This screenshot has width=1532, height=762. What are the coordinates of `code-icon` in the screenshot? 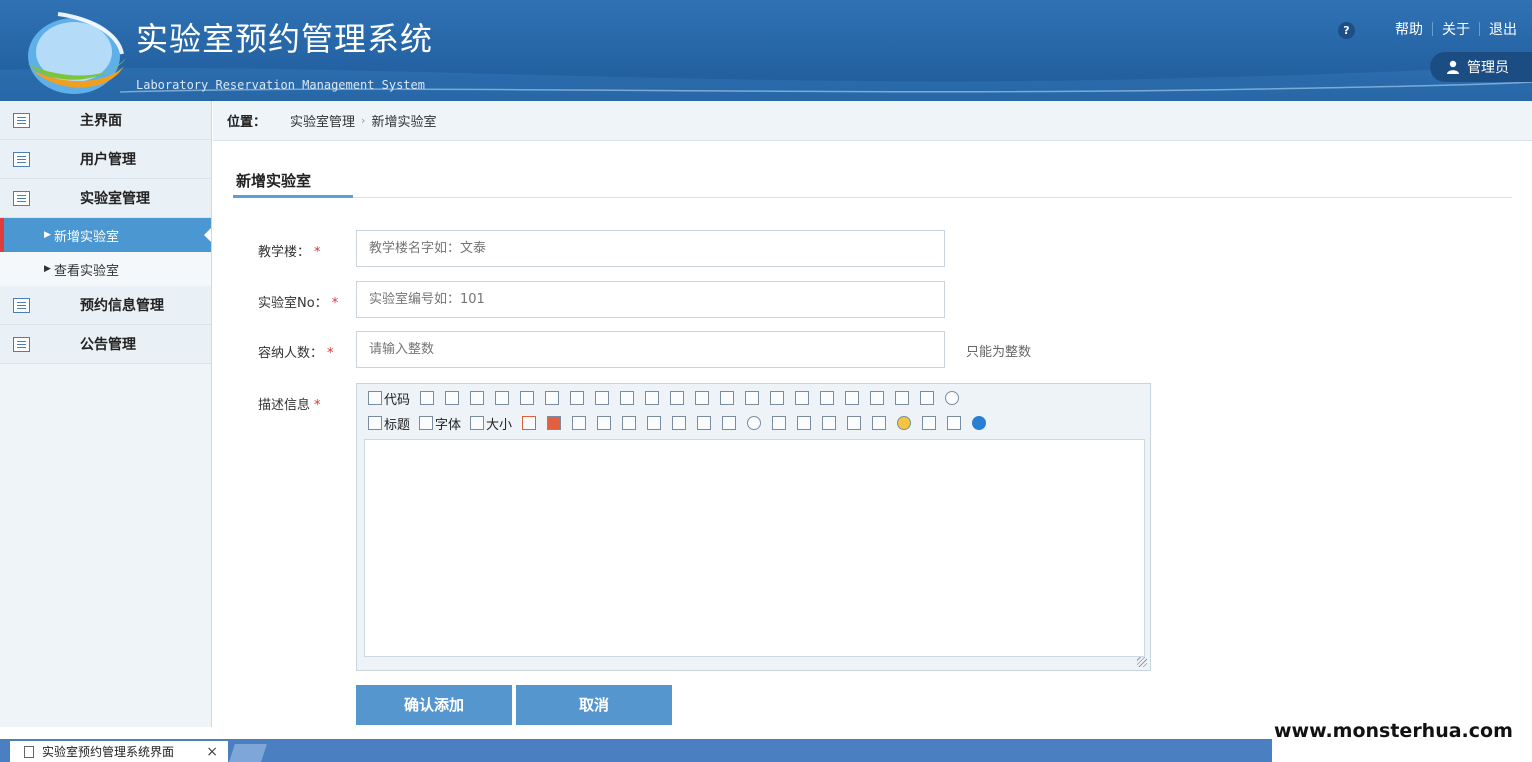 It's located at (375, 398).